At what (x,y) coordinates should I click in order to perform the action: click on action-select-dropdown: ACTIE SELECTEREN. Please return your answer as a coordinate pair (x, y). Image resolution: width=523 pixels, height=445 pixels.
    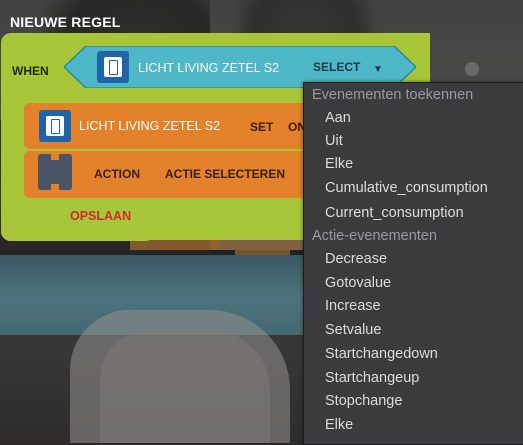
    Looking at the image, I should click on (225, 174).